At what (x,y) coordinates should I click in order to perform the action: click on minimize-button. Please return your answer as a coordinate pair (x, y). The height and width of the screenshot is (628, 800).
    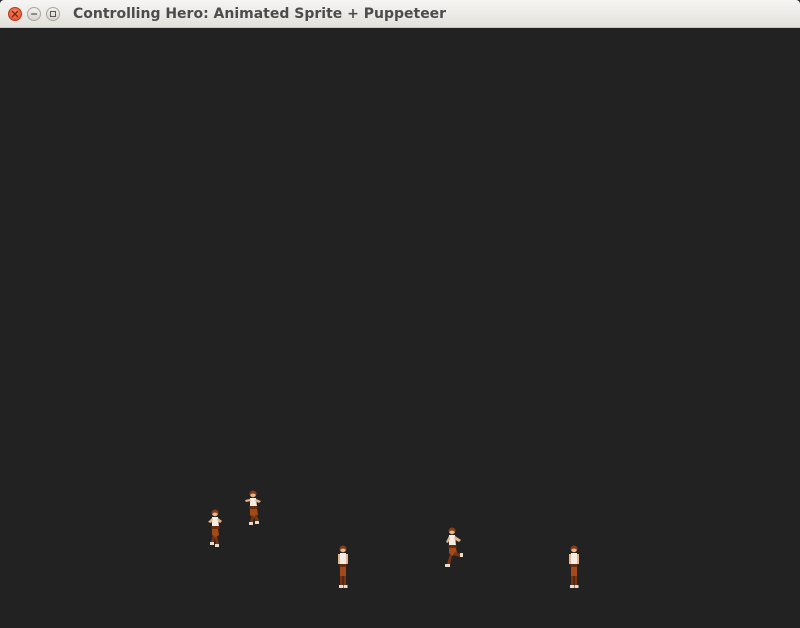
    Looking at the image, I should click on (34, 14).